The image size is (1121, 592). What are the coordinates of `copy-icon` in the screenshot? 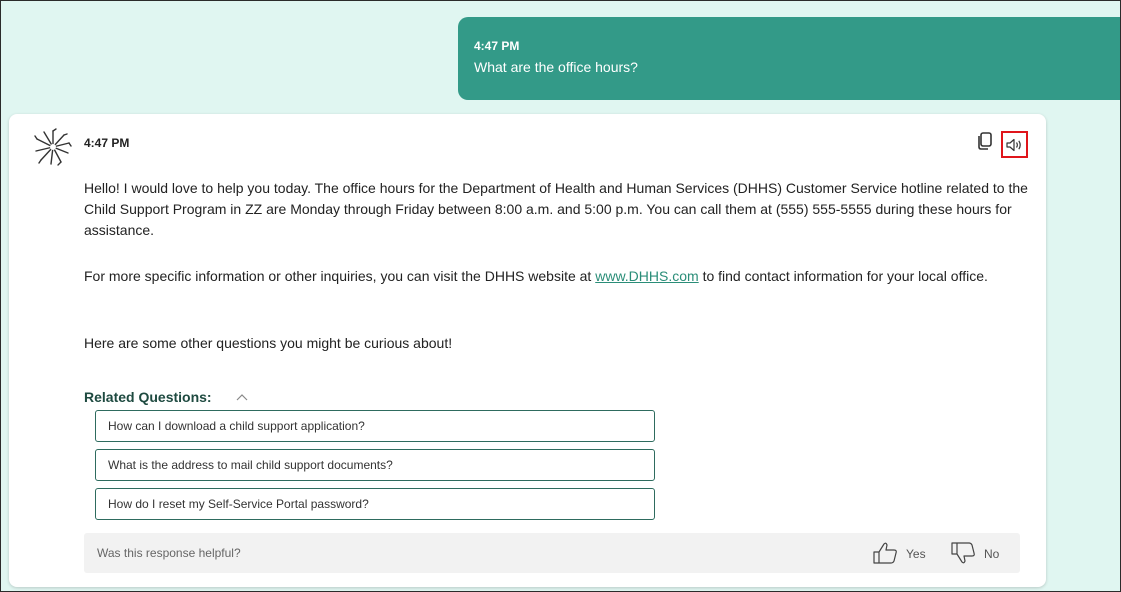 It's located at (985, 141).